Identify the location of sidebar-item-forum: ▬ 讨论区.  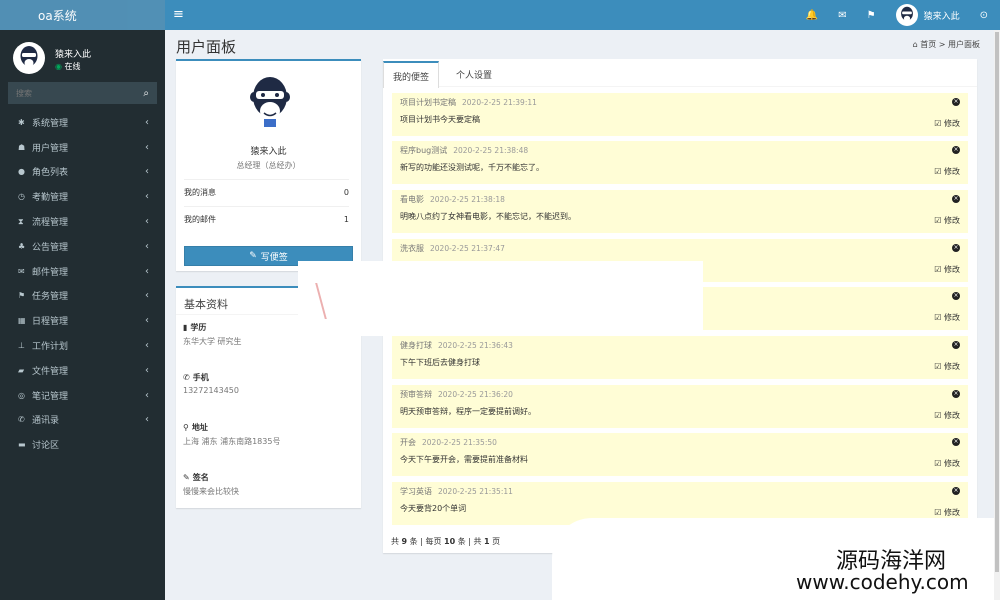
(82, 444).